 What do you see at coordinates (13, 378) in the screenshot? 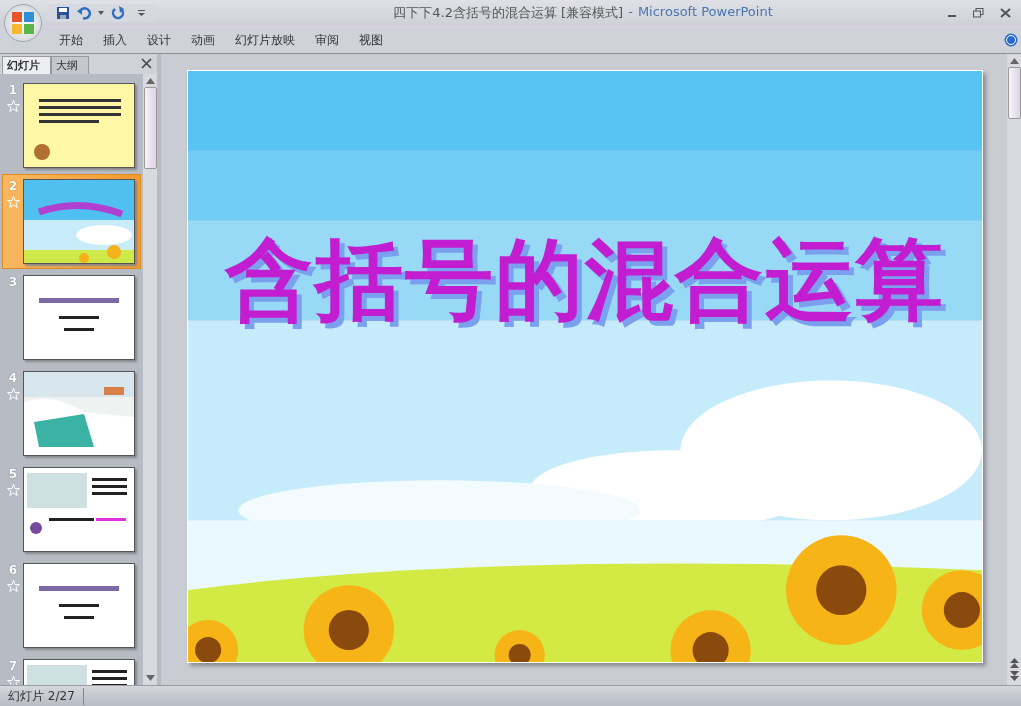
I see `slide-number: 4` at bounding box center [13, 378].